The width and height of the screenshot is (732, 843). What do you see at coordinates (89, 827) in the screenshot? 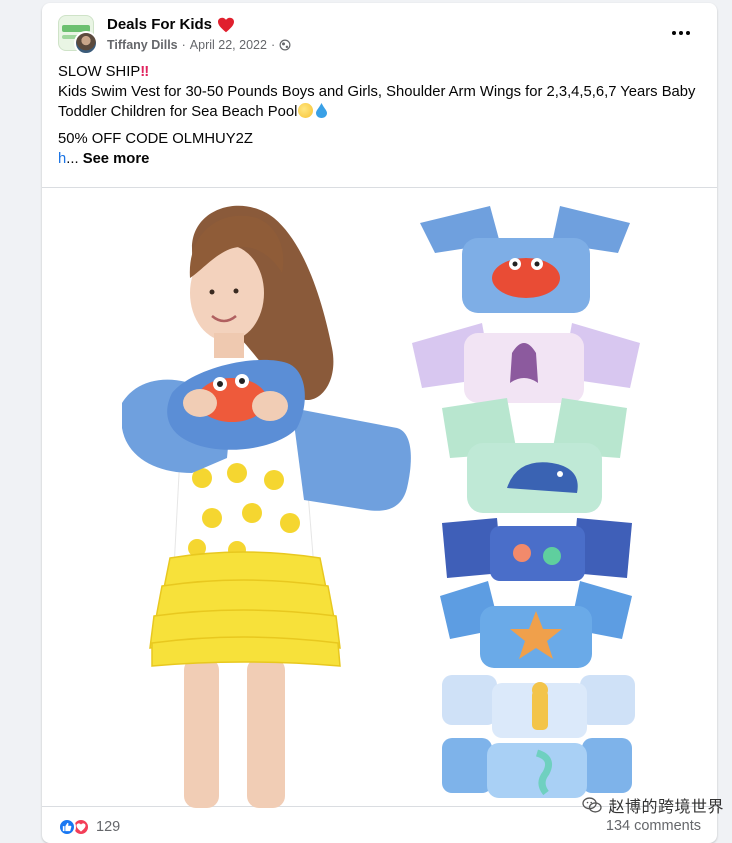
I see `reactions-summary: 129` at bounding box center [89, 827].